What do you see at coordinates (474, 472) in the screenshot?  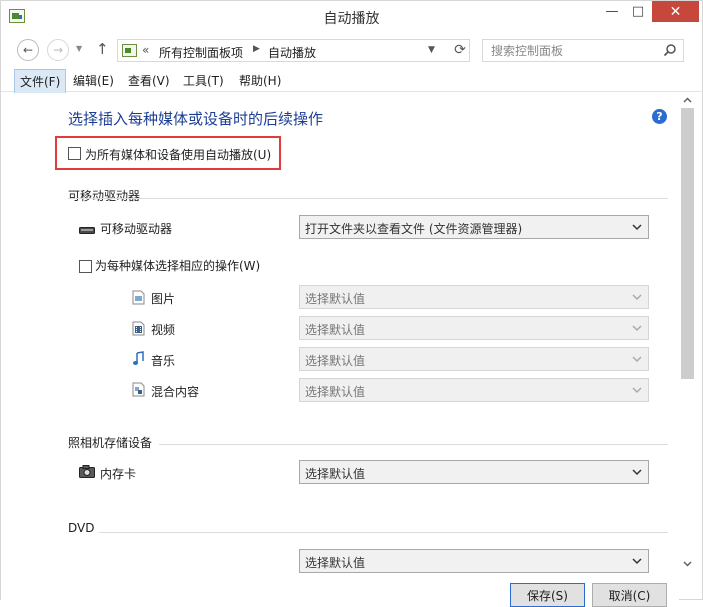 I see `memory-card-action-select: 选择默认值` at bounding box center [474, 472].